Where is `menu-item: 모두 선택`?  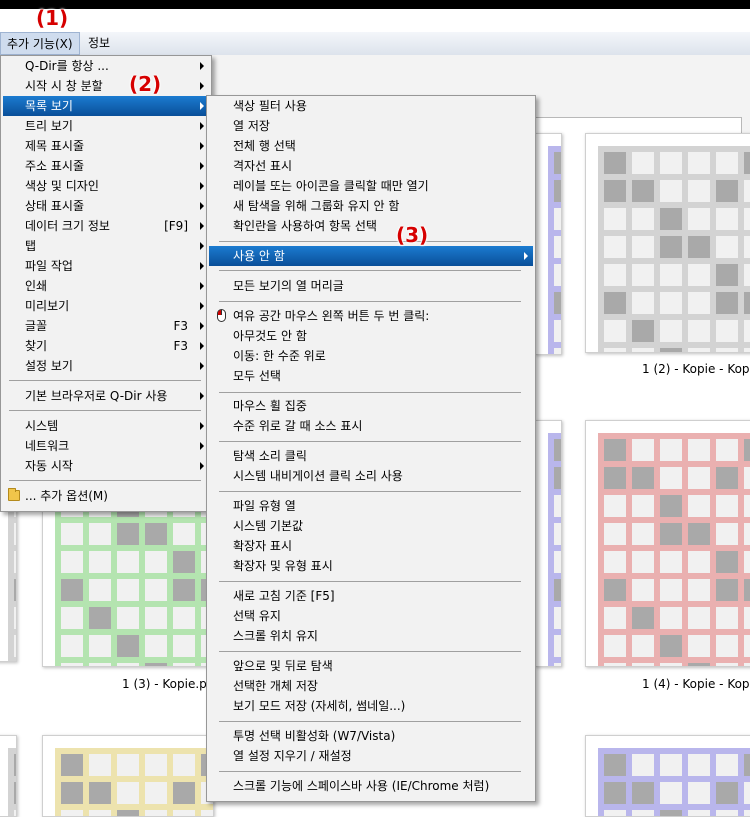
menu-item: 모두 선택 is located at coordinates (371, 376).